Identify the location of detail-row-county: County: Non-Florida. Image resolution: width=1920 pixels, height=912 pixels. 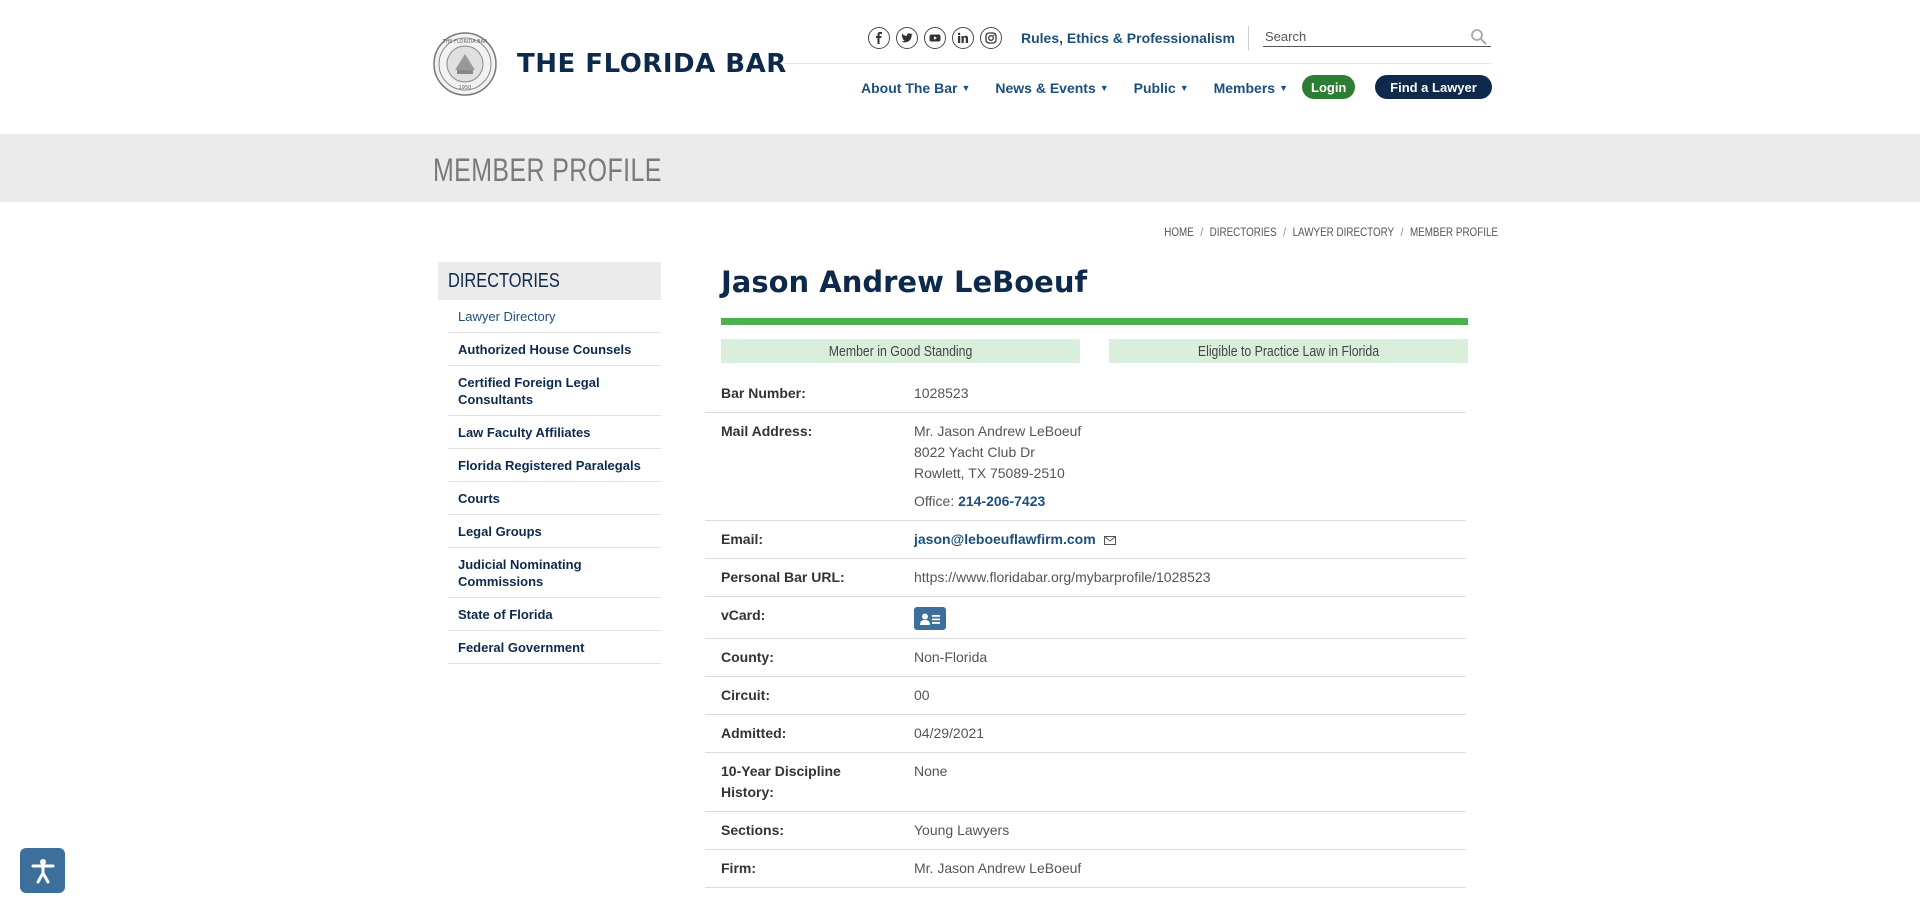
(1085, 658).